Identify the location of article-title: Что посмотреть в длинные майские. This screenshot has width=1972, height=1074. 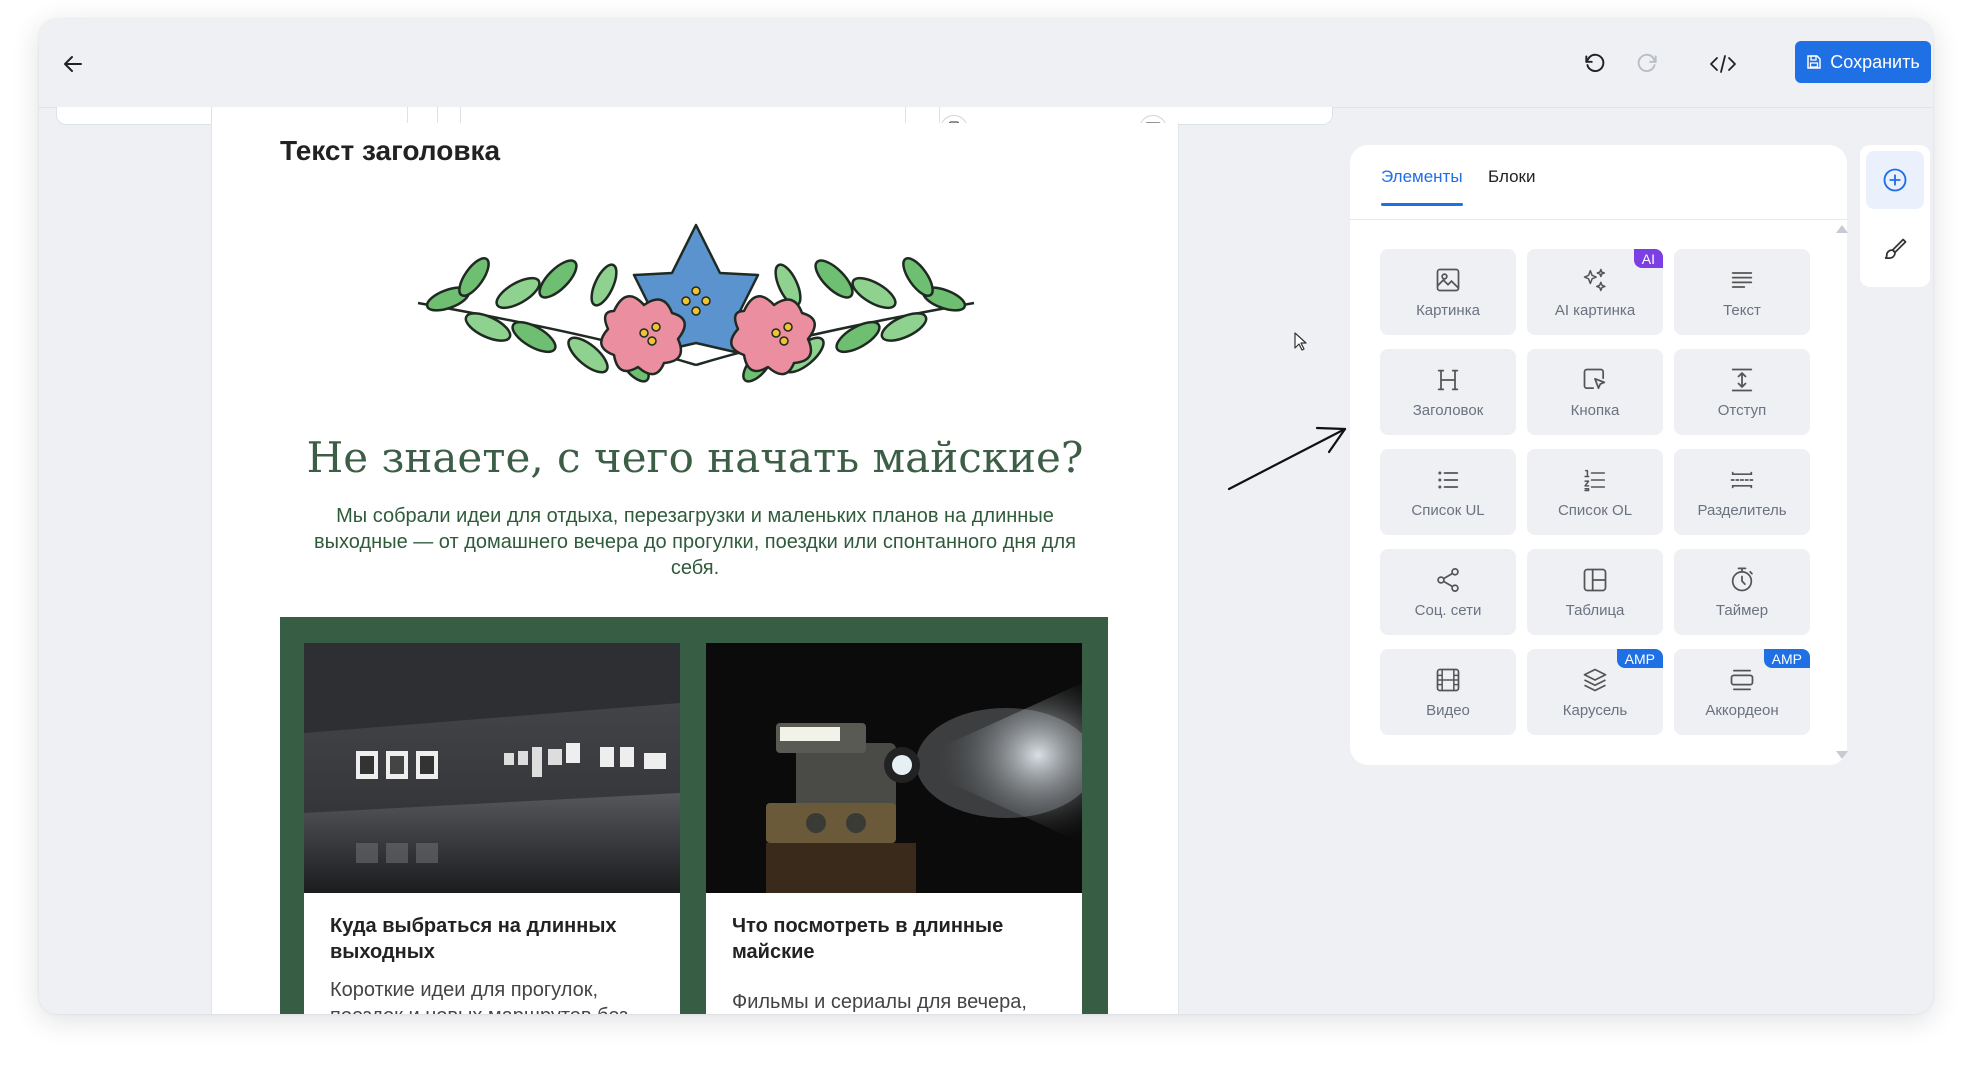
(897, 939).